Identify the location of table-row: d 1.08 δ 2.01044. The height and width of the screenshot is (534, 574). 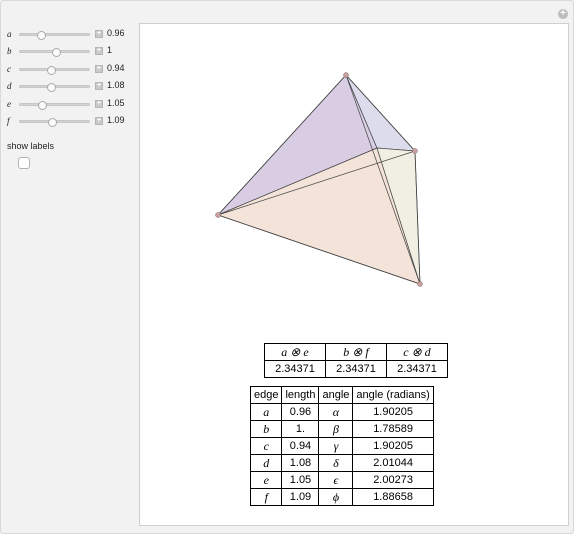
(341, 463).